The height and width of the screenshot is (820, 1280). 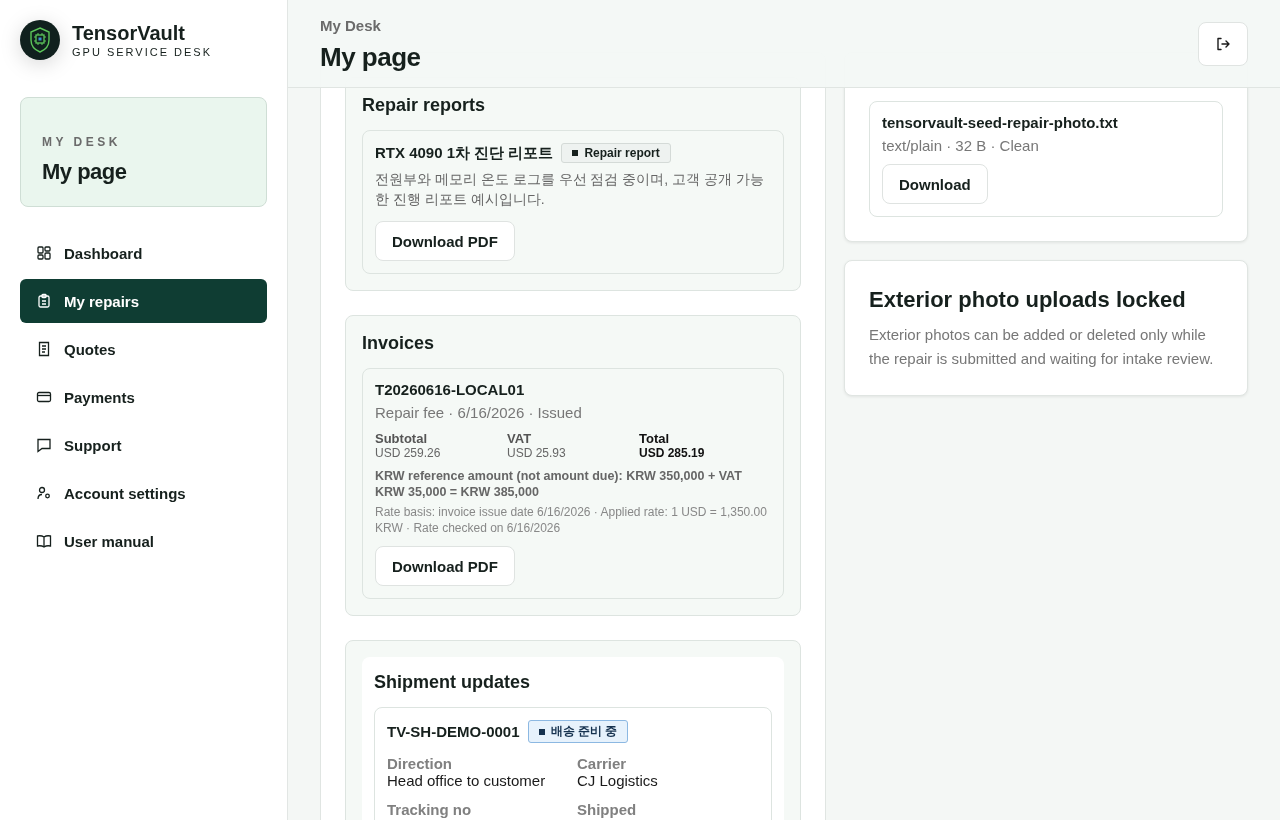 What do you see at coordinates (420, 763) in the screenshot?
I see `field-label: Direction` at bounding box center [420, 763].